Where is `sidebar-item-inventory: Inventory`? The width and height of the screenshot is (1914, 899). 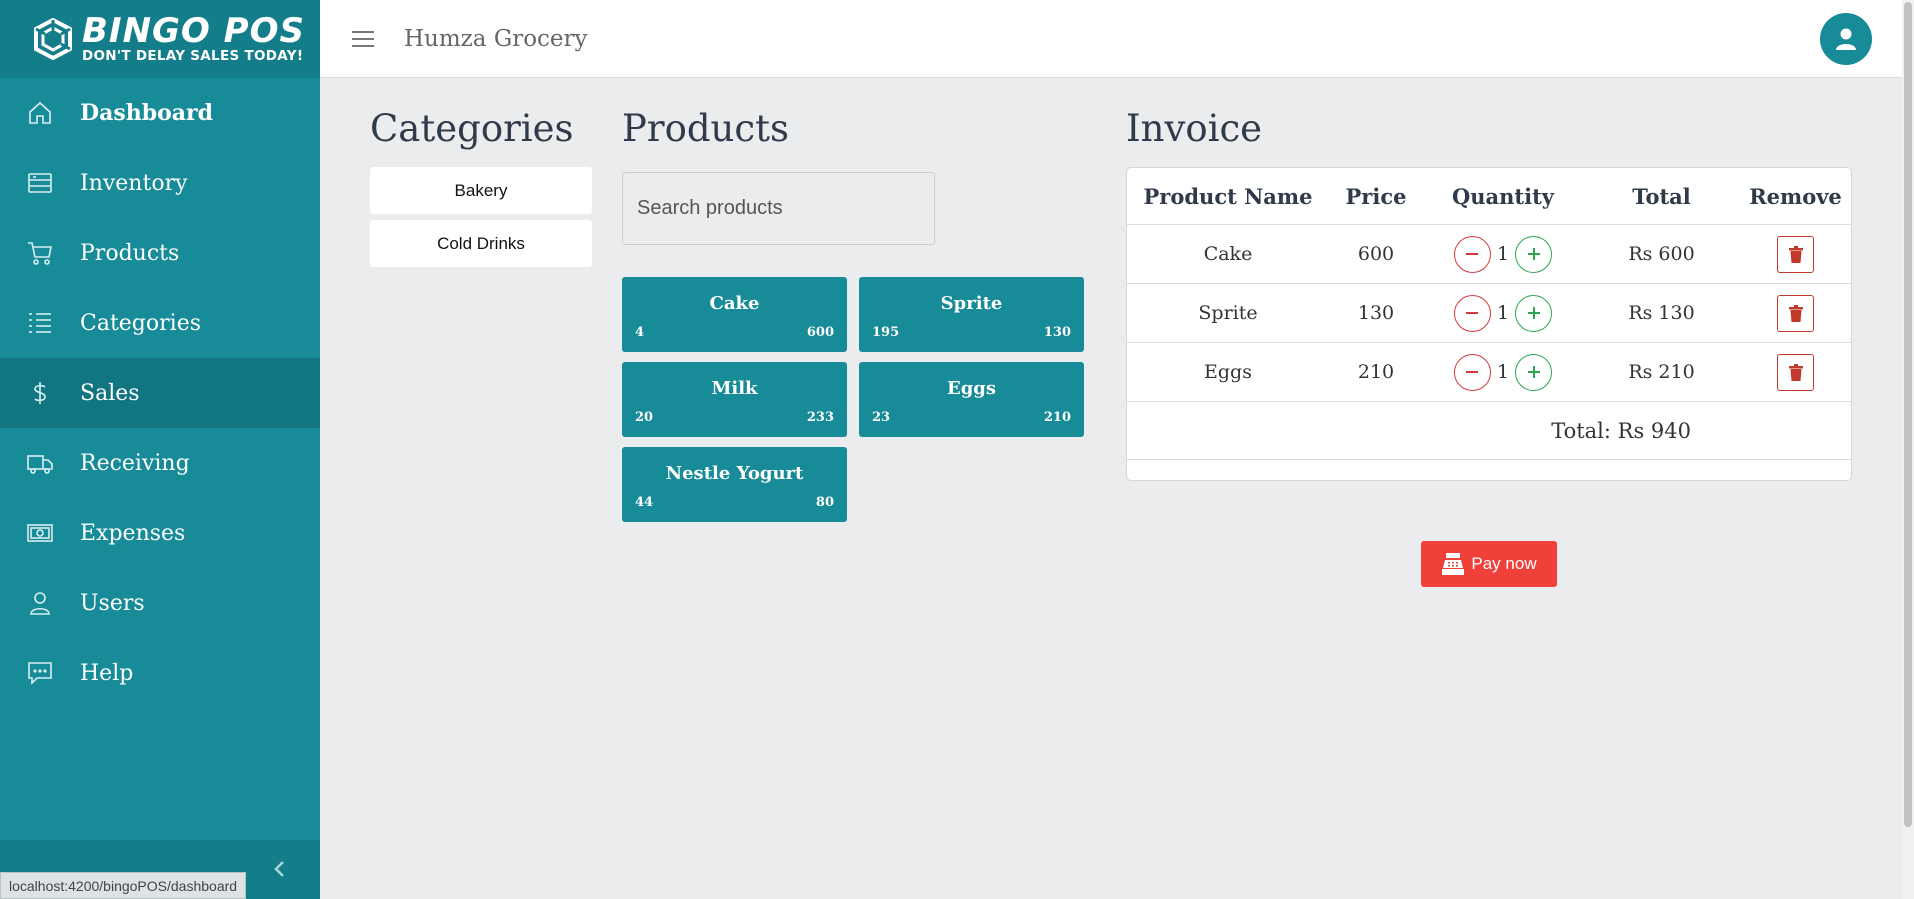
sidebar-item-inventory: Inventory is located at coordinates (160, 183).